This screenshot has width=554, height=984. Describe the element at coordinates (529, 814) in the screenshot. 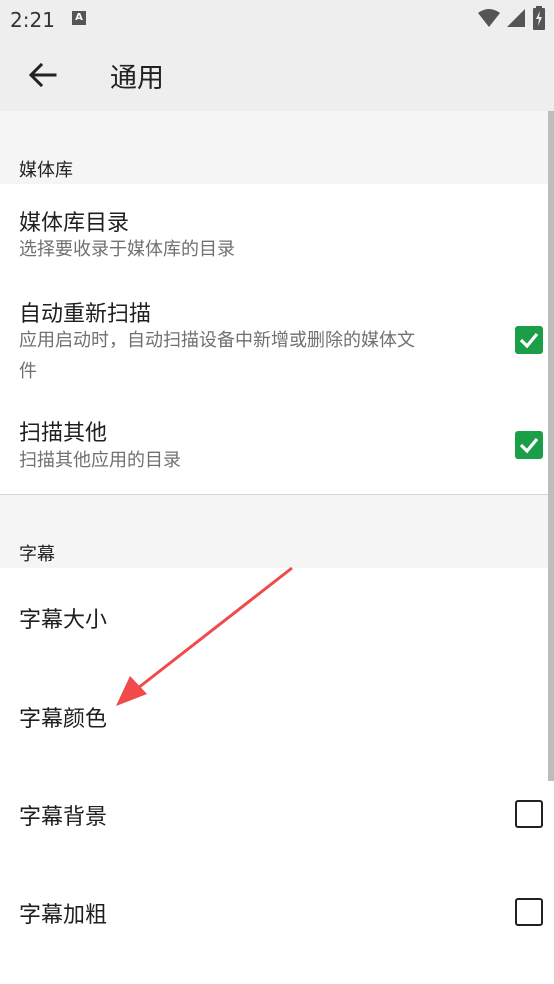

I see `subtitle-background-checkbox` at that location.